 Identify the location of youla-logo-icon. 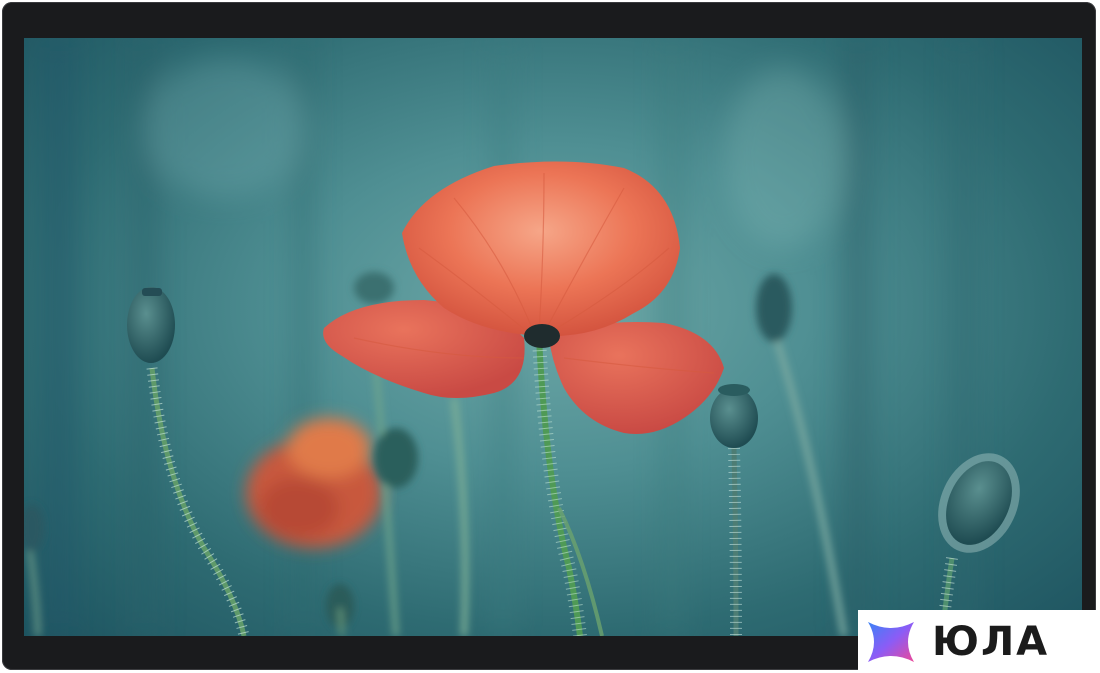
(891, 642).